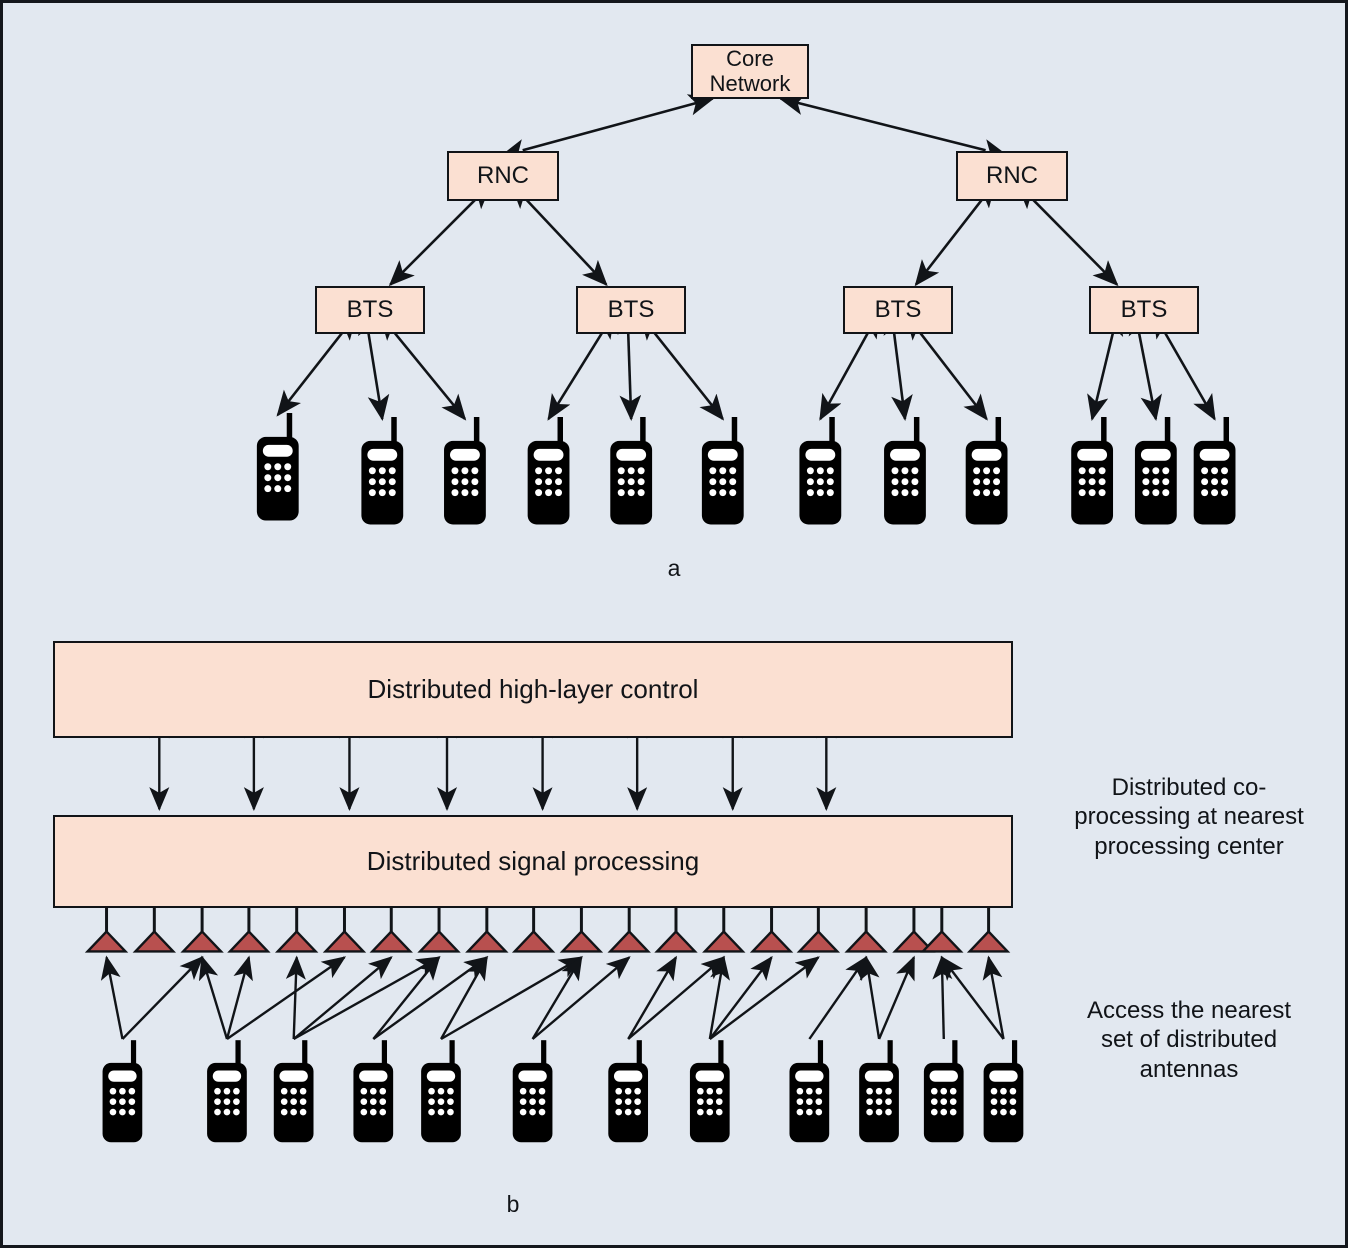  What do you see at coordinates (1189, 846) in the screenshot?
I see `annotation-line: processing center` at bounding box center [1189, 846].